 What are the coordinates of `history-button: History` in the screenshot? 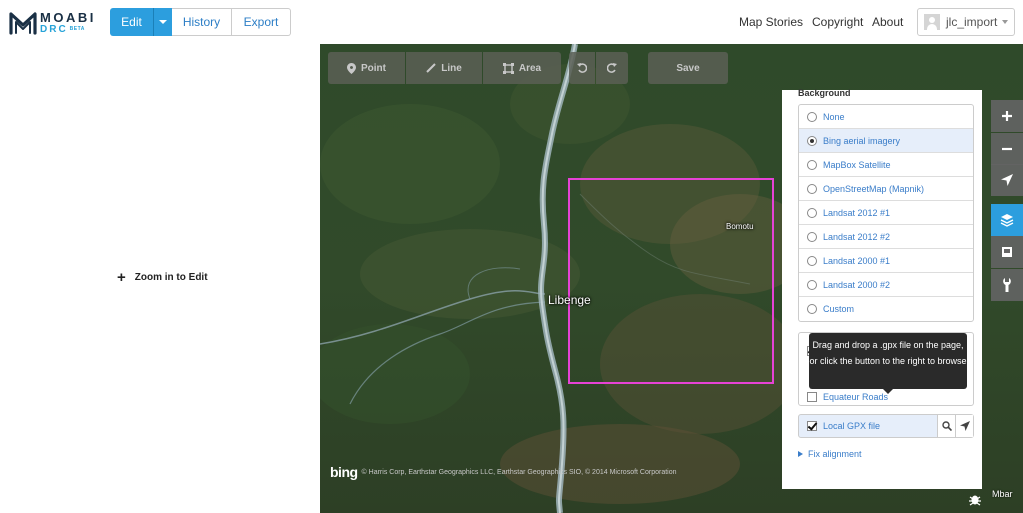 It's located at (202, 22).